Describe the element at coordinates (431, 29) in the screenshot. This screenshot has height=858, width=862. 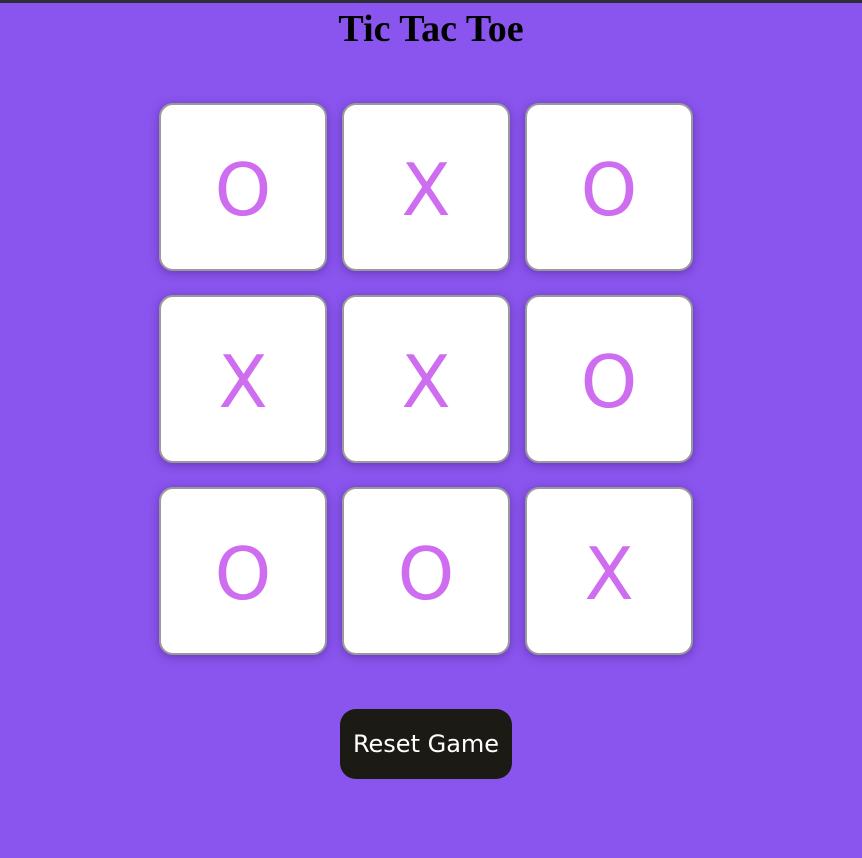
I see `page-title: Tic Tac Toe` at that location.